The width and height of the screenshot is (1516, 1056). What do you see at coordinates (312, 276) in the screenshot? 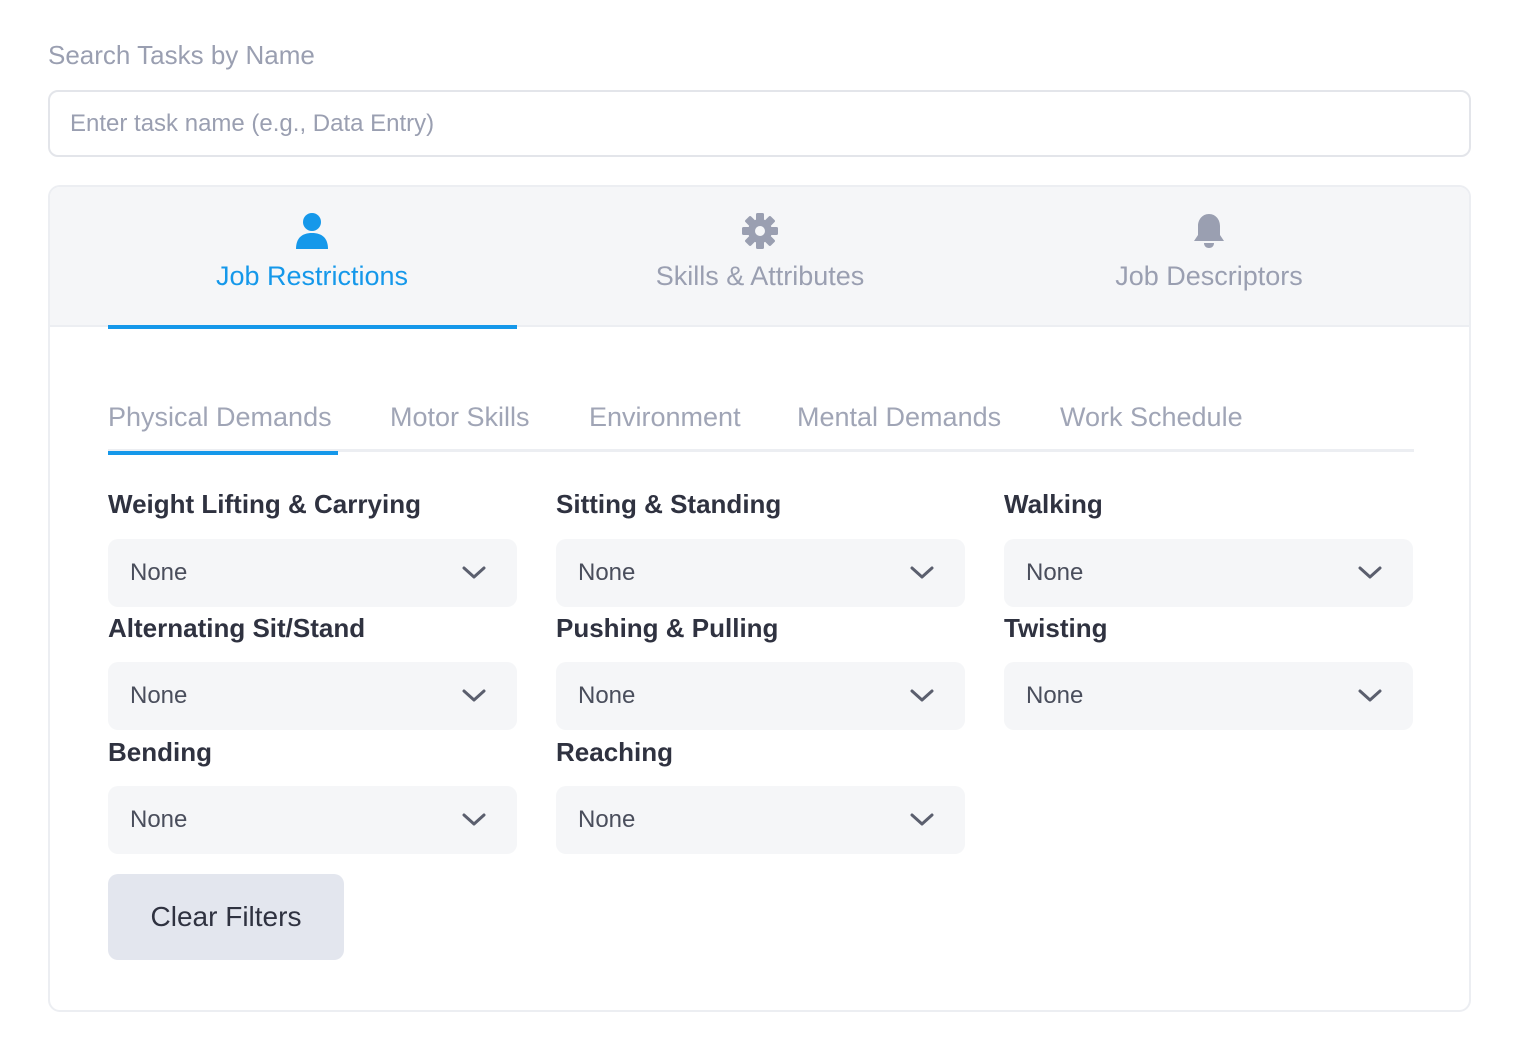
I see `tab-label: Job Restrictions` at bounding box center [312, 276].